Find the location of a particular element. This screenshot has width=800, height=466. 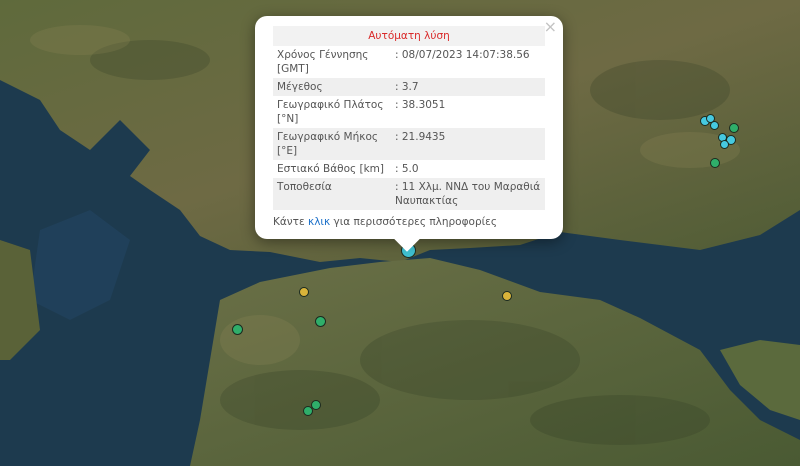

detail-row: Εστιακό Βάθος [km] : 5.0 is located at coordinates (409, 169).